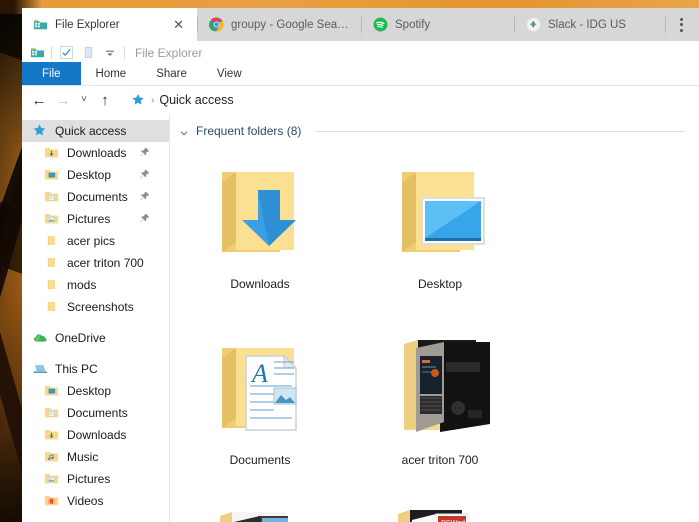 The image size is (699, 522). I want to click on sidebar-item-label: Videos, so click(85, 501).